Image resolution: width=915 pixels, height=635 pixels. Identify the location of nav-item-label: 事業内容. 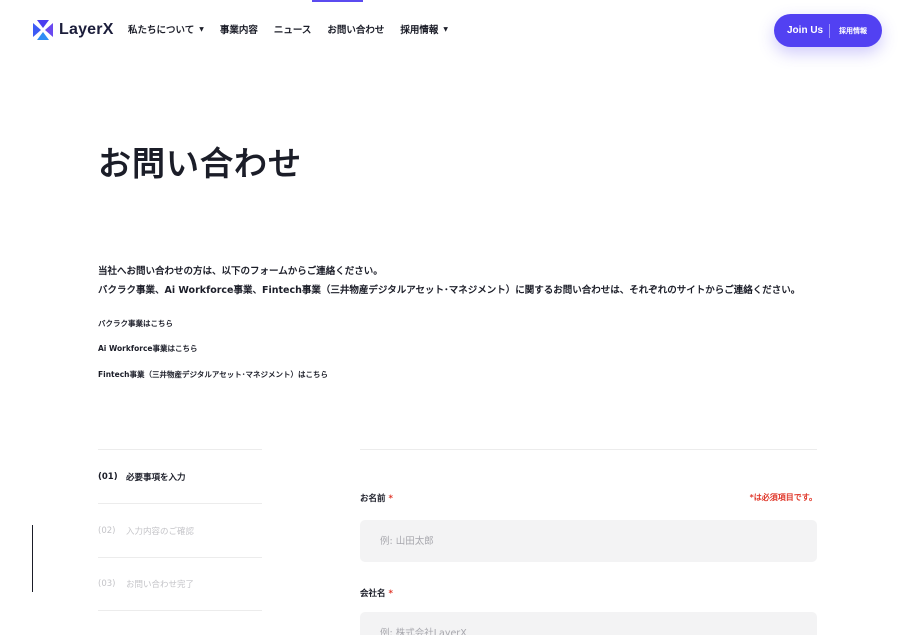
(238, 30).